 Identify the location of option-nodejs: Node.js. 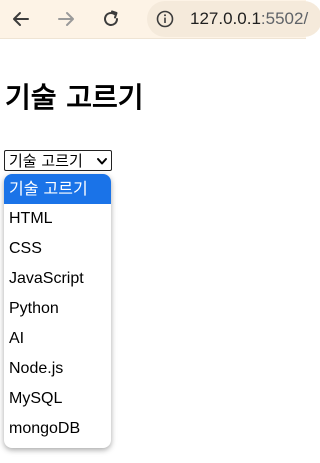
(57, 369).